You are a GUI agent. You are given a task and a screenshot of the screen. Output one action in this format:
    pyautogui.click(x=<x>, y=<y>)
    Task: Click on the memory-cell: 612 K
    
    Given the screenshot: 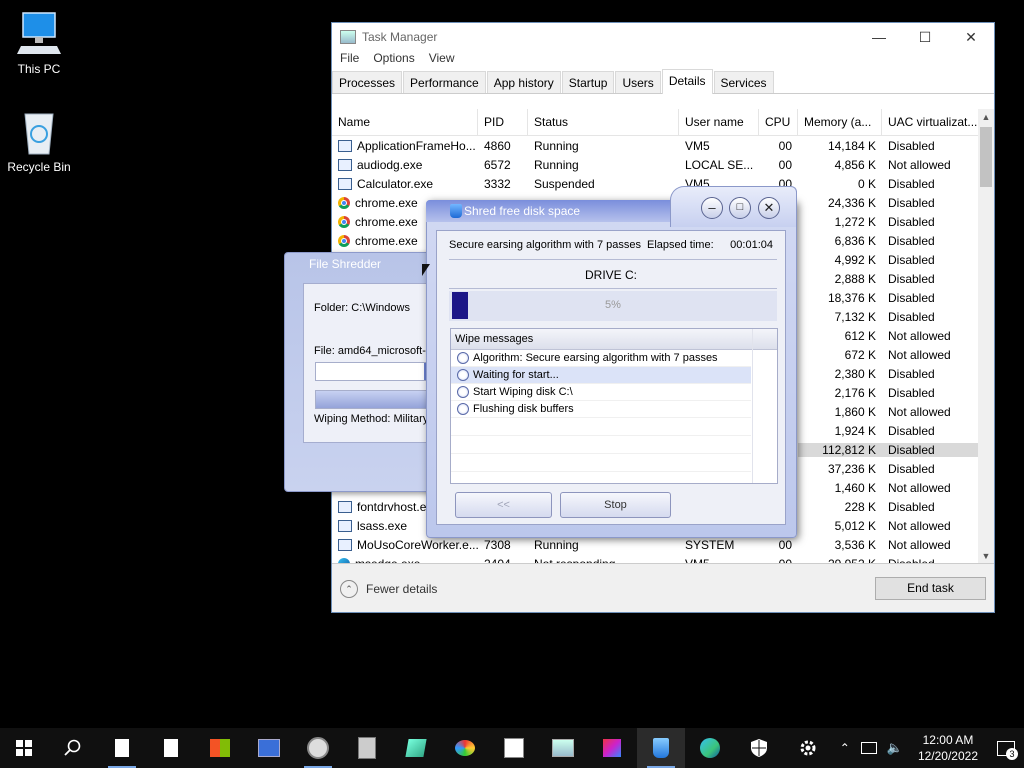 What is the action you would take?
    pyautogui.click(x=840, y=336)
    